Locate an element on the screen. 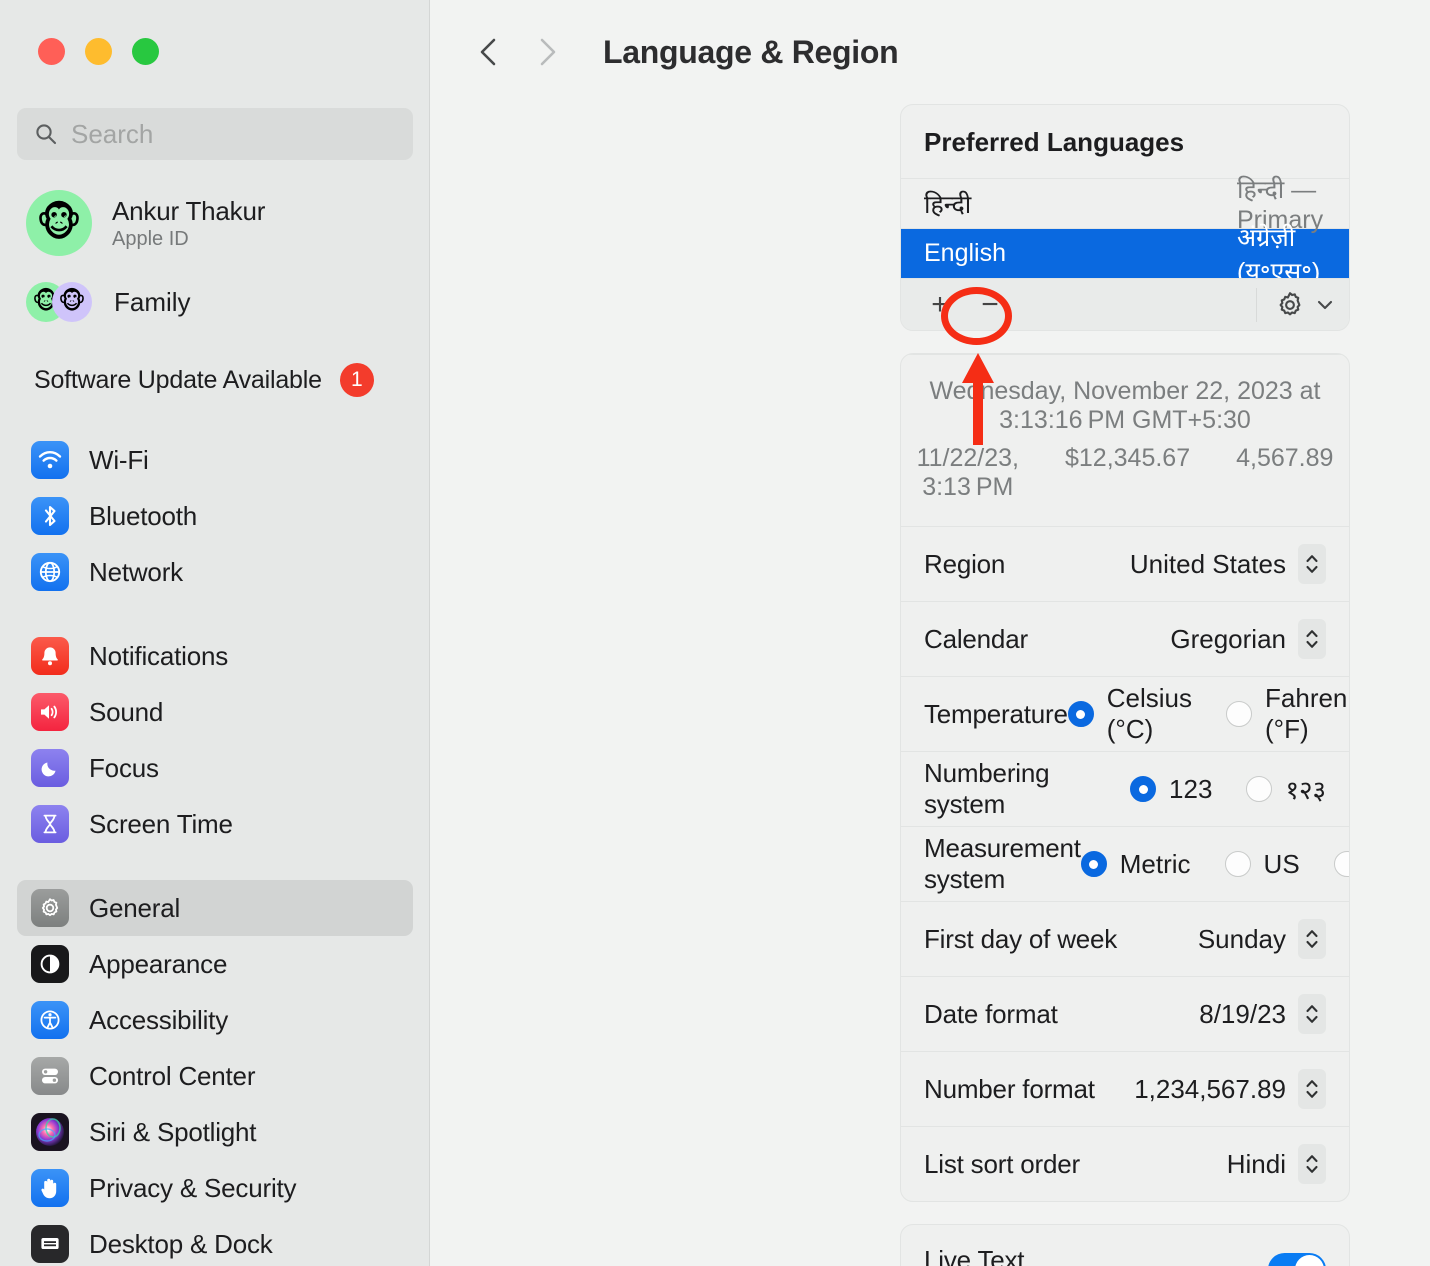  sidebar-item-focus: Focus is located at coordinates (215, 768).